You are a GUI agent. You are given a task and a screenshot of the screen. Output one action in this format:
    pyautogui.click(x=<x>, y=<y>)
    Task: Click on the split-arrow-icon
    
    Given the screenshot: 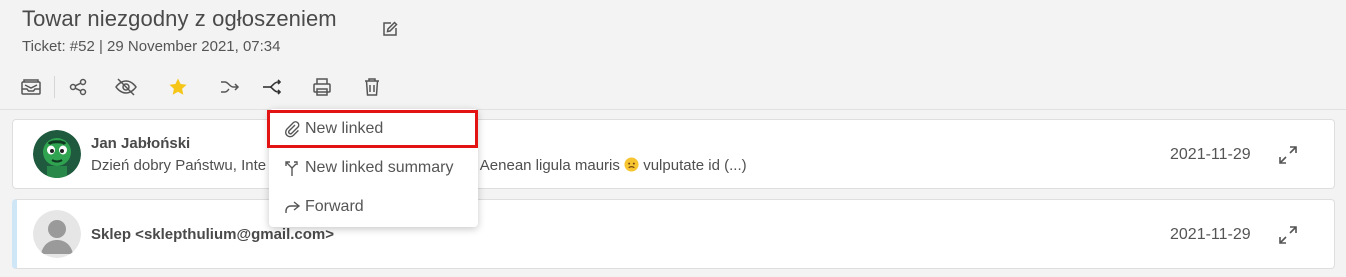 What is the action you would take?
    pyautogui.click(x=292, y=168)
    